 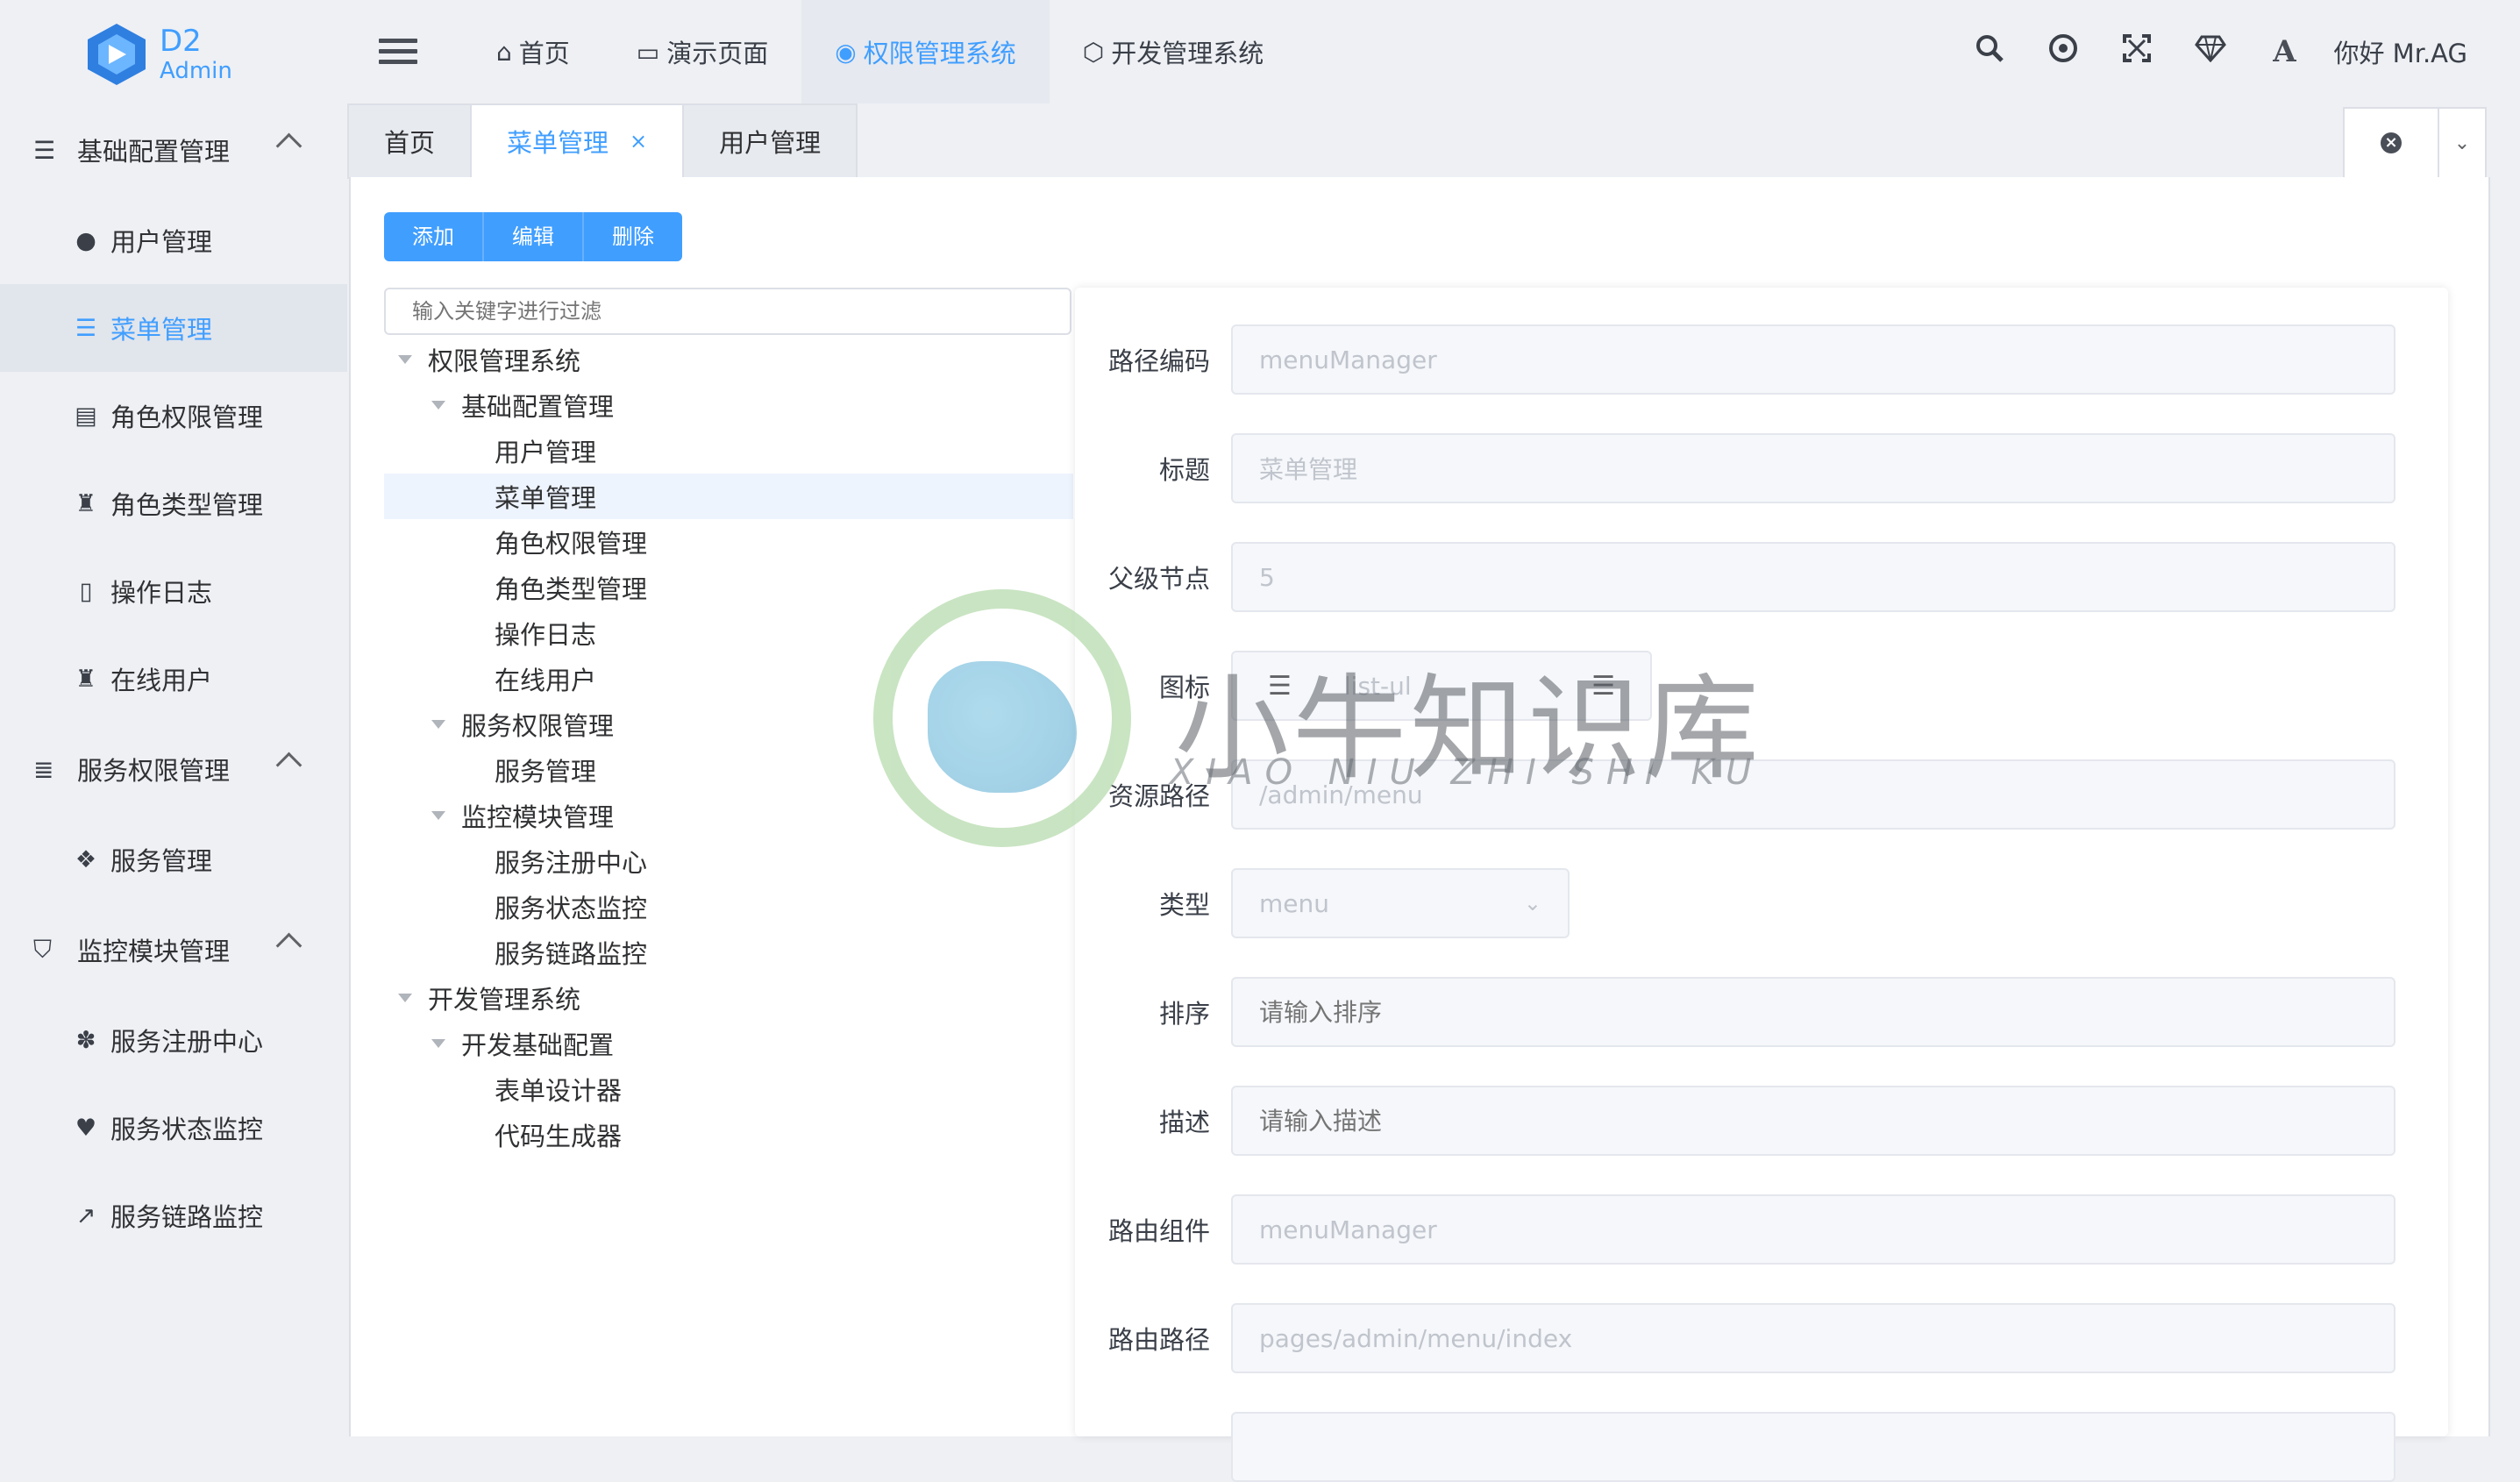 What do you see at coordinates (728, 497) in the screenshot?
I see `tree-node: 菜单管理` at bounding box center [728, 497].